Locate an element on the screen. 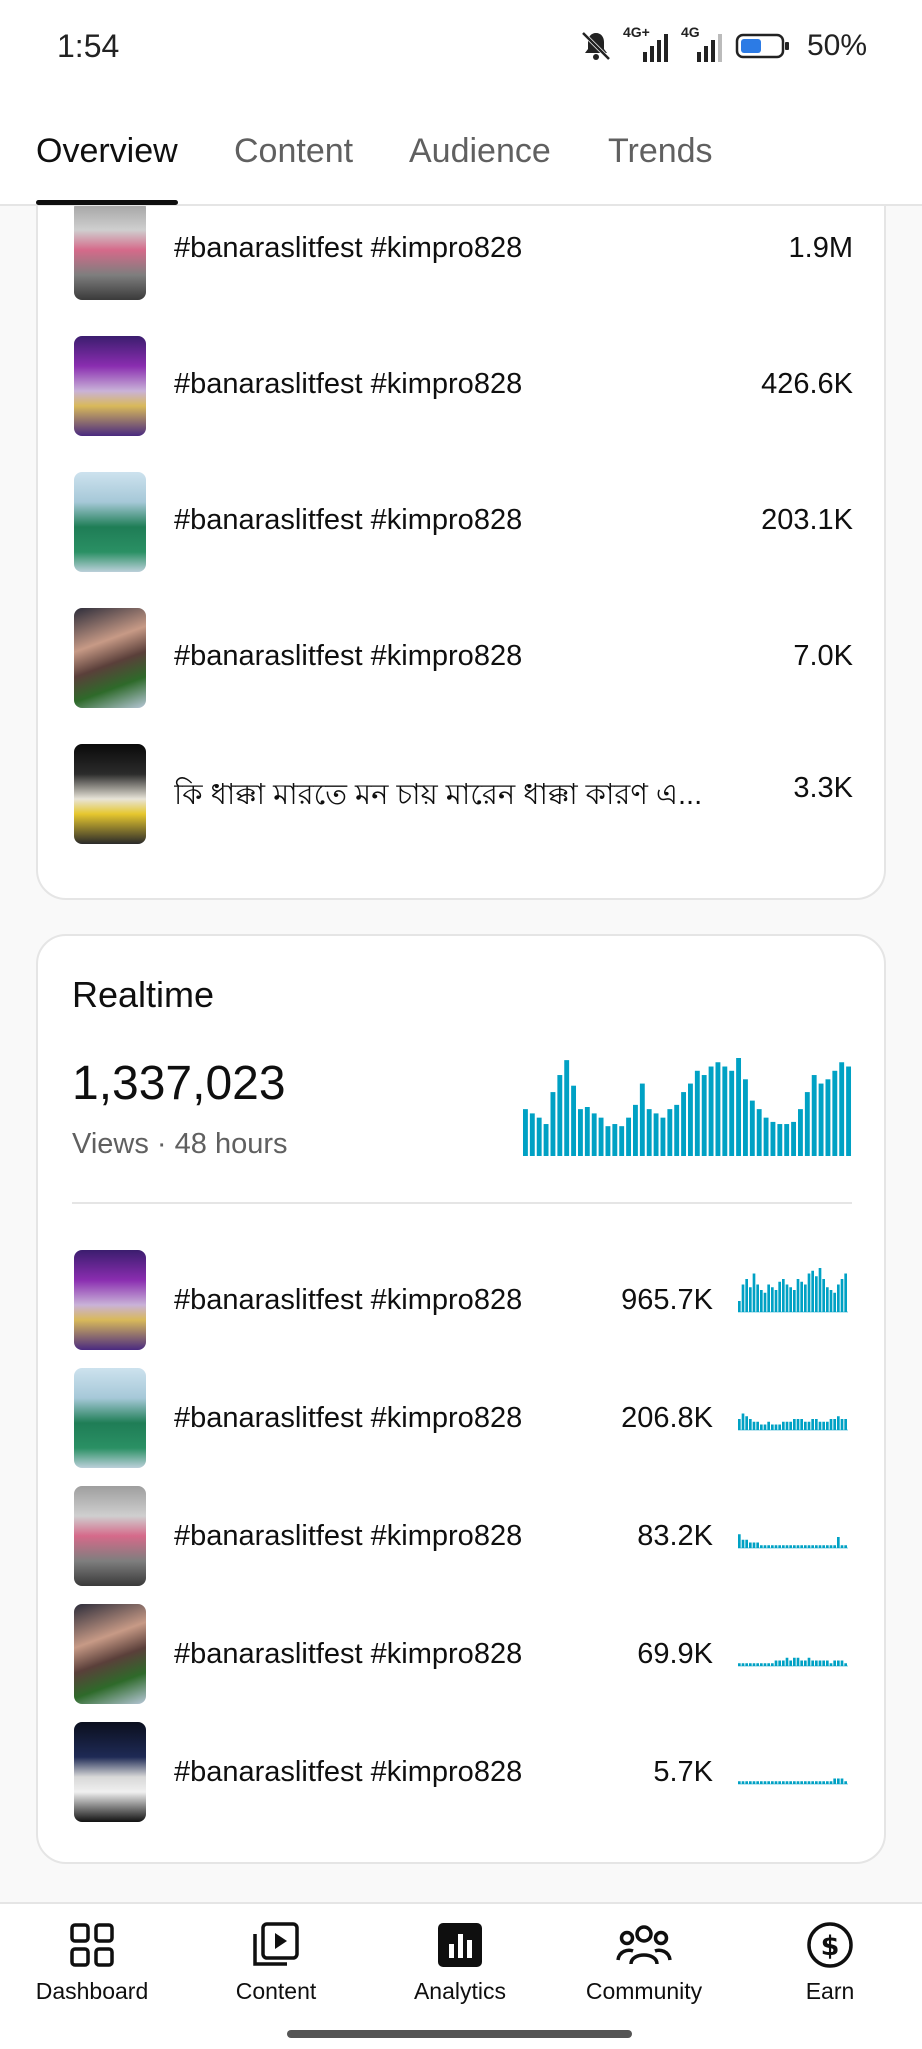  home-indicator is located at coordinates (459, 2034).